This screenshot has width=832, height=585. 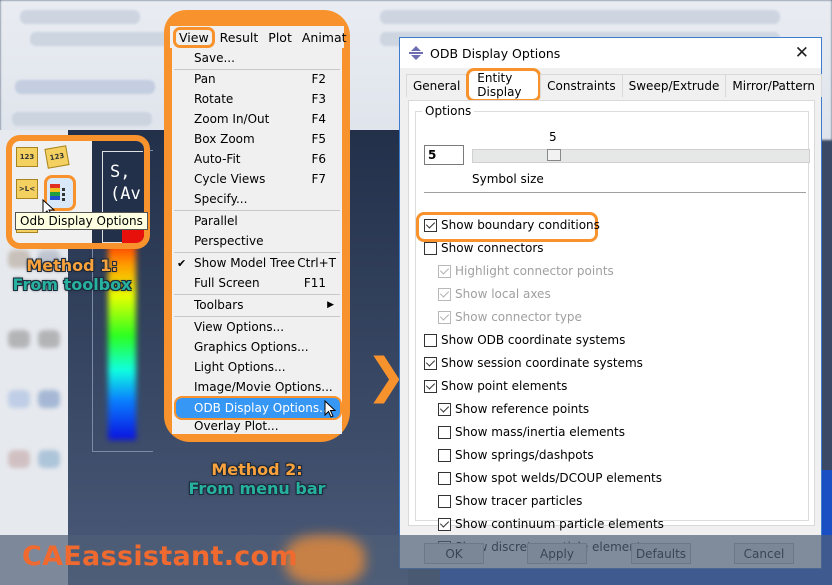 What do you see at coordinates (533, 340) in the screenshot?
I see `checkbox-label: Show ODB coordinate systems` at bounding box center [533, 340].